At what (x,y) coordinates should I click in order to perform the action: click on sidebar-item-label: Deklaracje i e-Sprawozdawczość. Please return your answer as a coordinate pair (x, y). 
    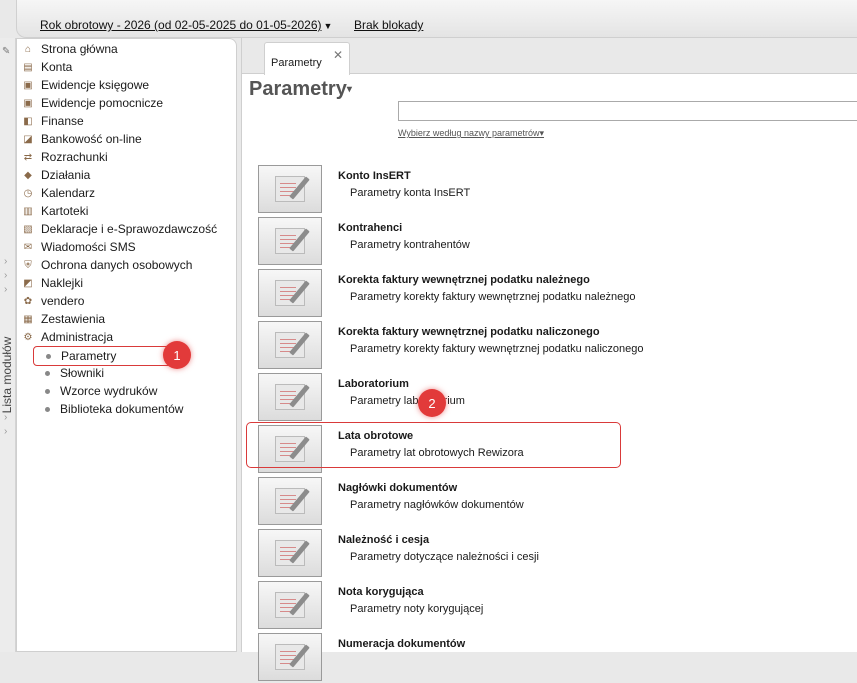
    Looking at the image, I should click on (129, 229).